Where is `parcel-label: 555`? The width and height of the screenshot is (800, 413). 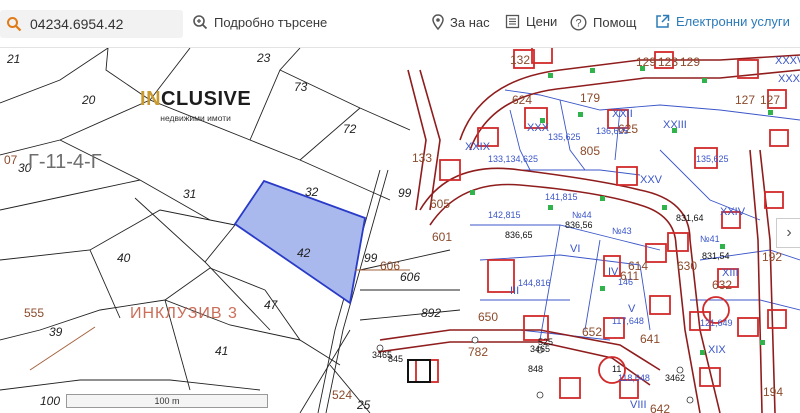 parcel-label: 555 is located at coordinates (34, 313).